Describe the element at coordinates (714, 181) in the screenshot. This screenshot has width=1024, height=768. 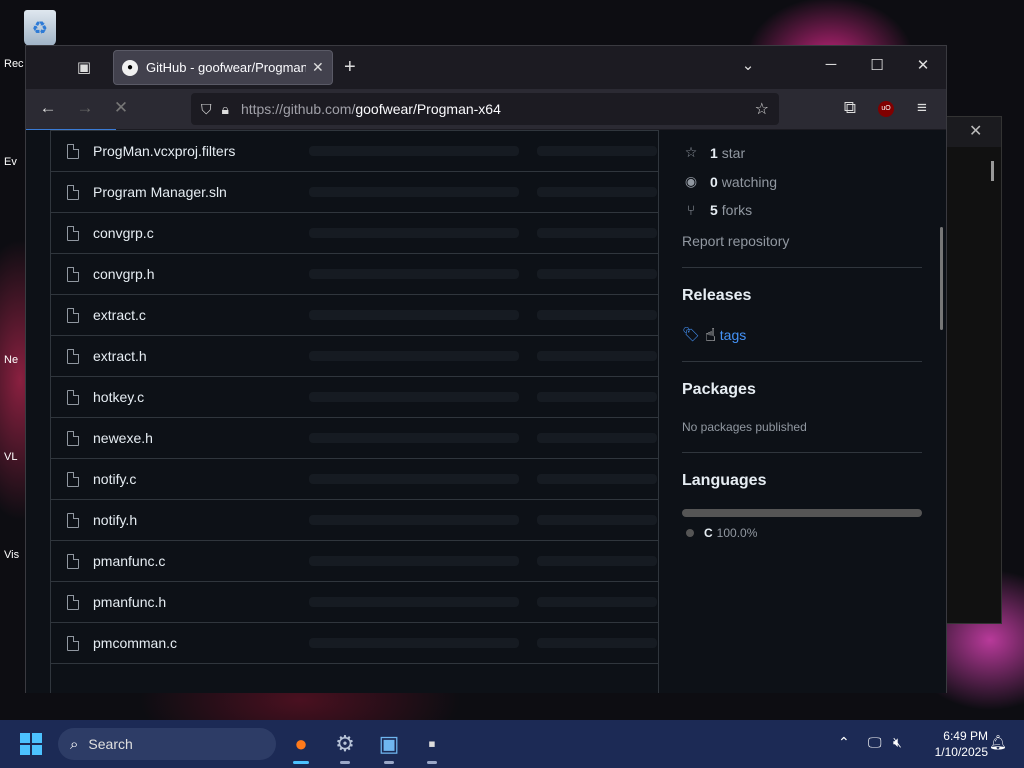
I see `watching-count: 0` at that location.